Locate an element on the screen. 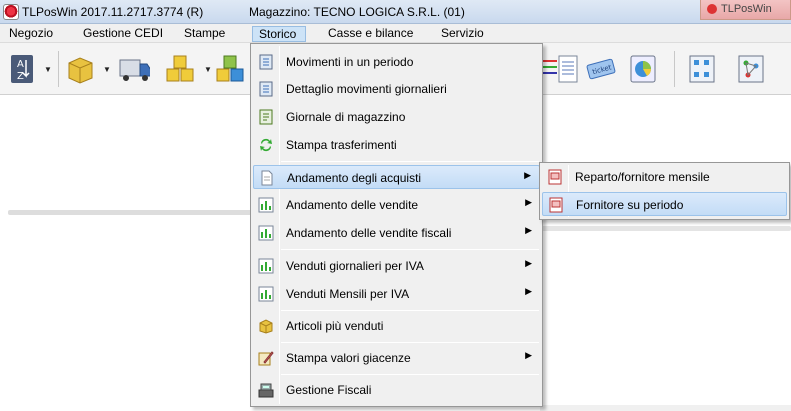 The image size is (791, 411). sort-dropdown-arrow: ▼ is located at coordinates (48, 70).